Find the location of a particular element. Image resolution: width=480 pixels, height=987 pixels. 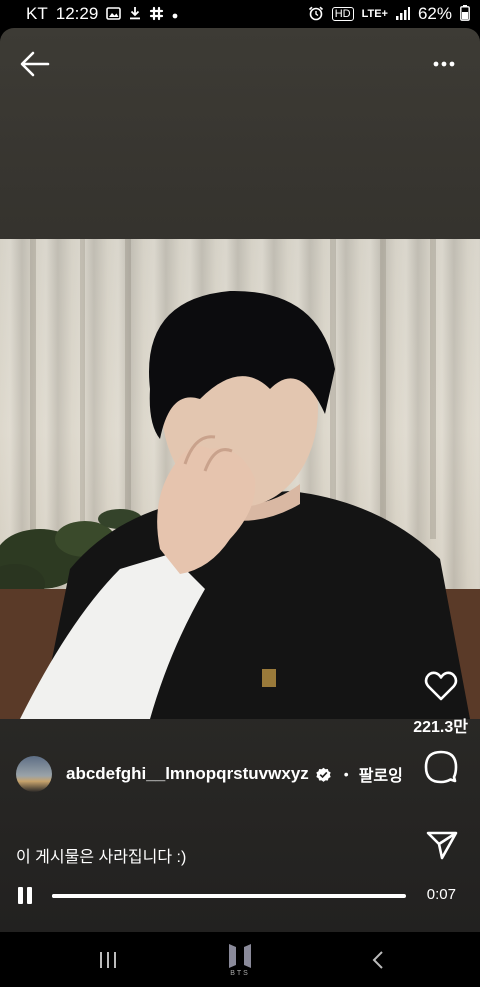

verified-badge-icon is located at coordinates (323, 774).